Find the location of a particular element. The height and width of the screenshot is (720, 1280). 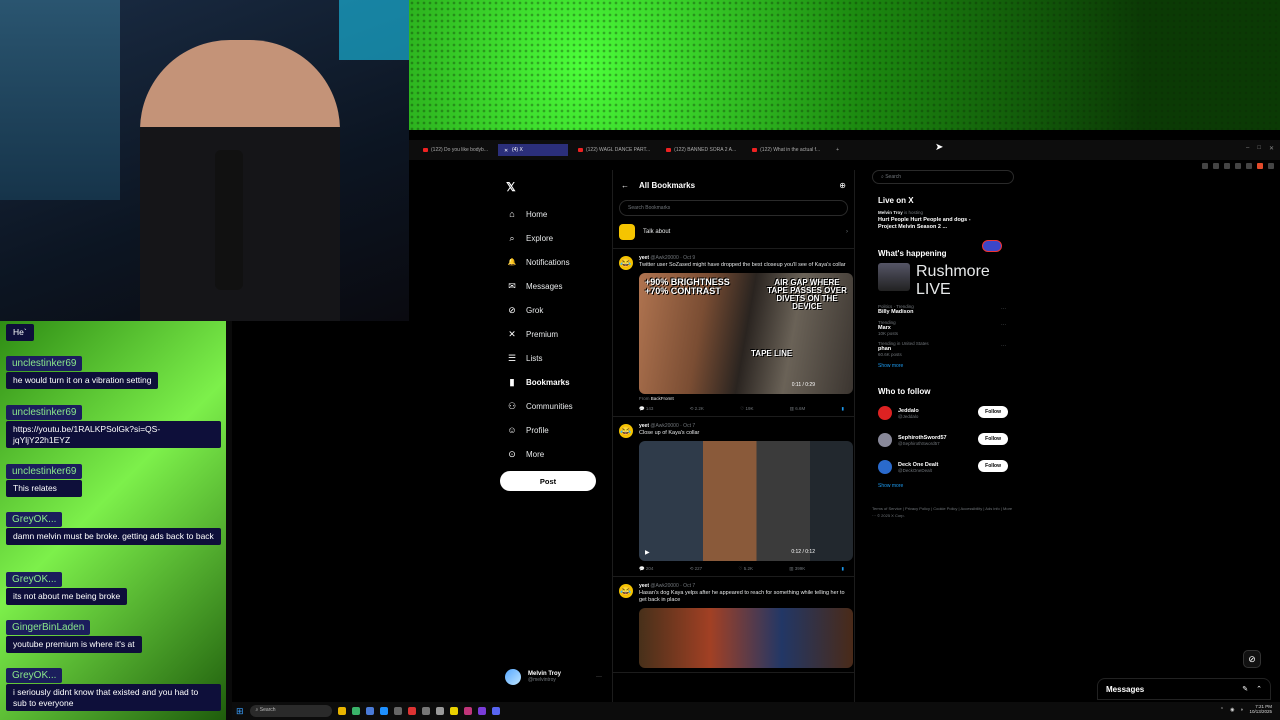

sidebar-item-notifications: 🔔 Notifications is located at coordinates (560, 262).